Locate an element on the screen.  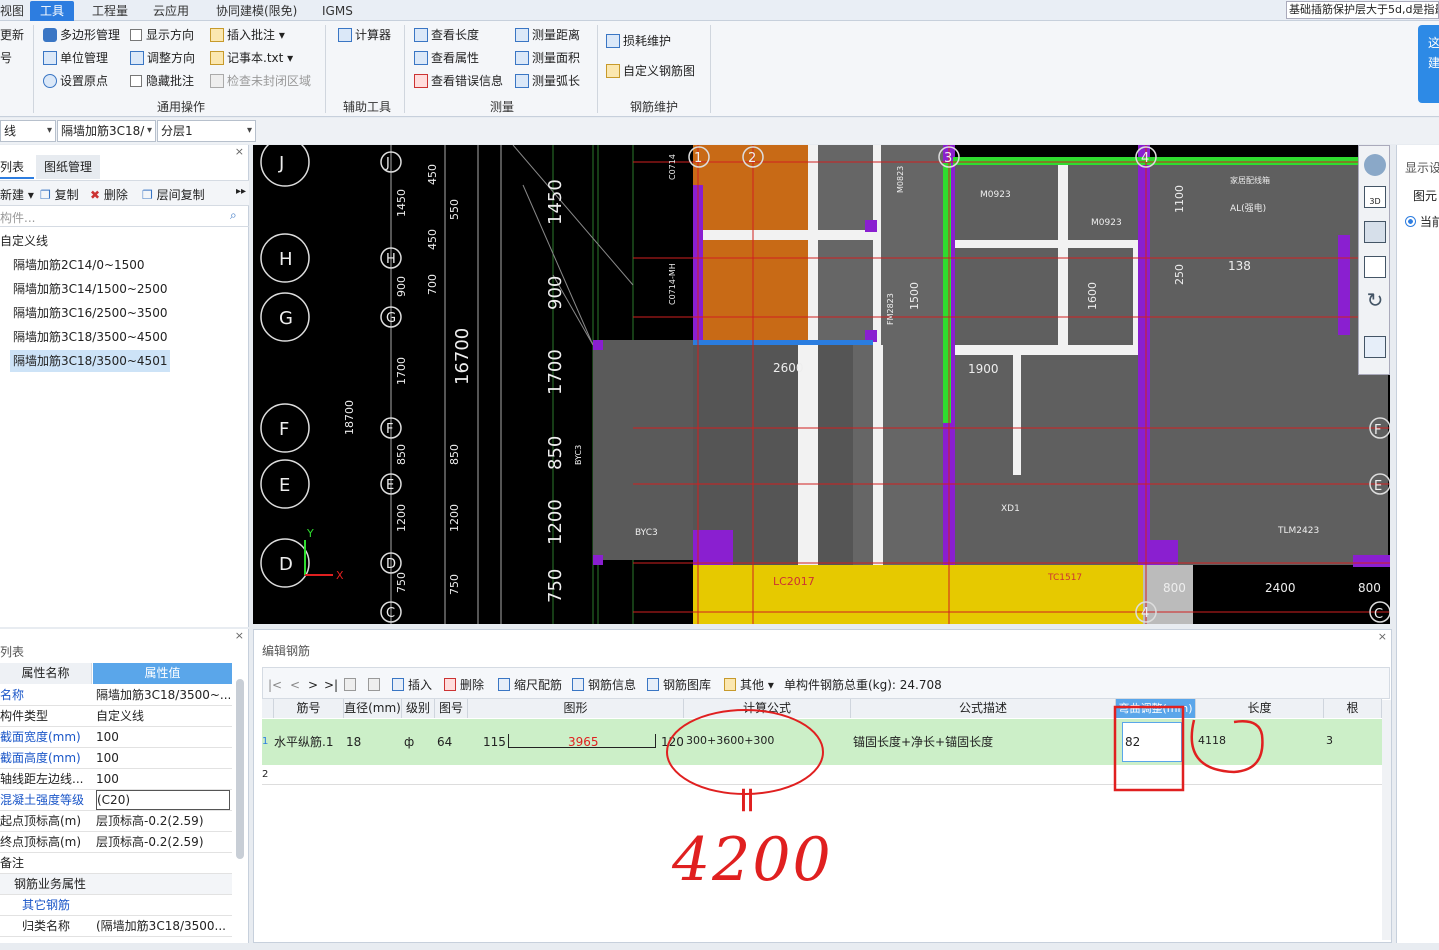
tree-item-1: 隔墙加筋2C14/0~1500 is located at coordinates (79, 265).